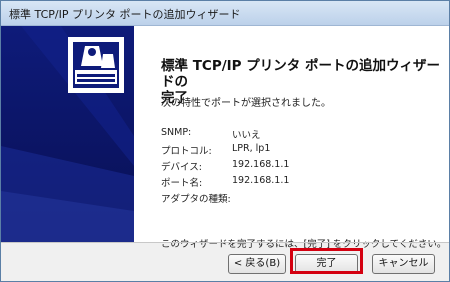  What do you see at coordinates (211, 134) in the screenshot?
I see `property-row: SNMP: いいえ` at bounding box center [211, 134].